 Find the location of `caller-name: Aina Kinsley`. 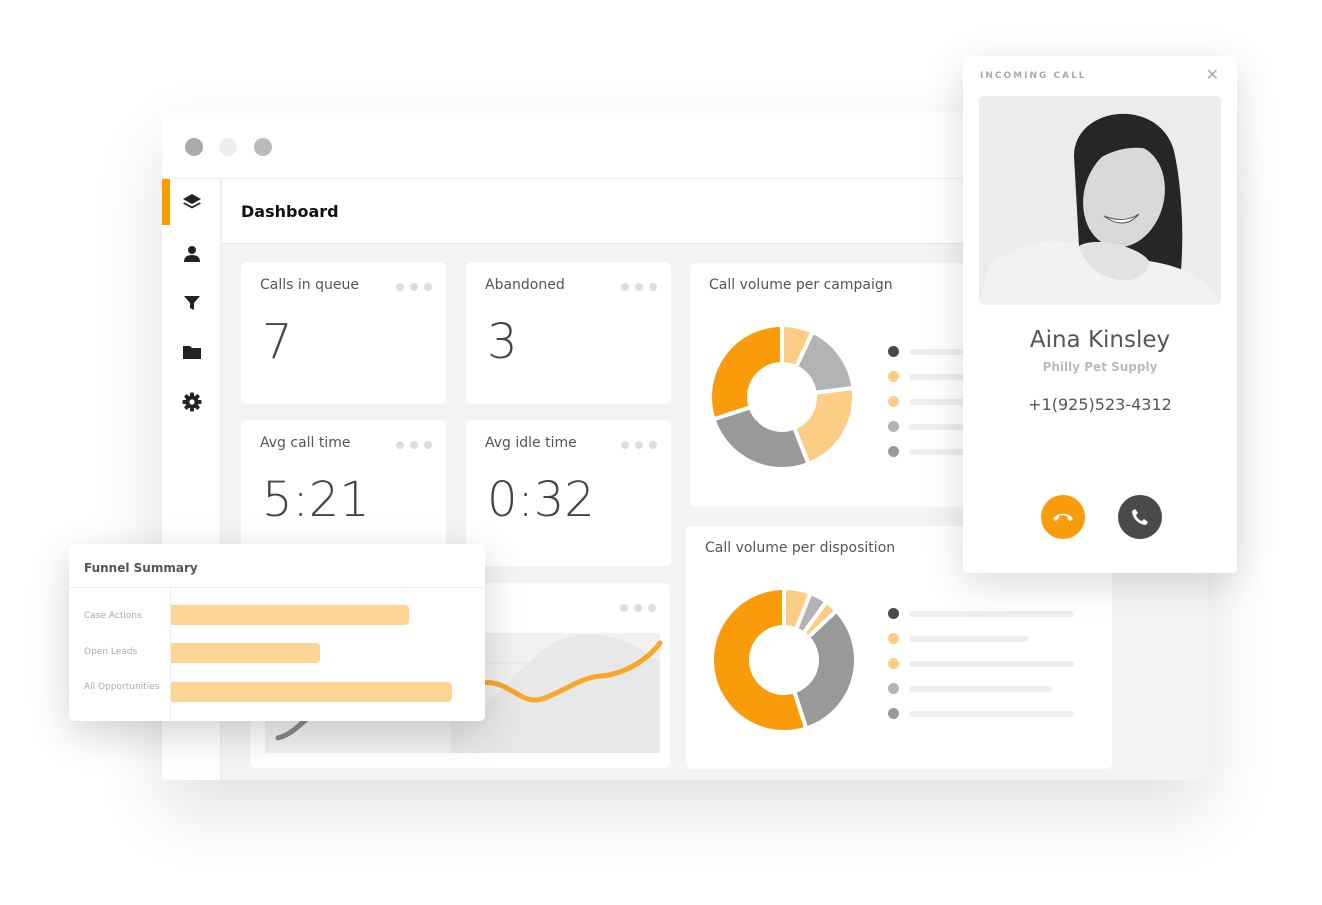

caller-name: Aina Kinsley is located at coordinates (1100, 340).